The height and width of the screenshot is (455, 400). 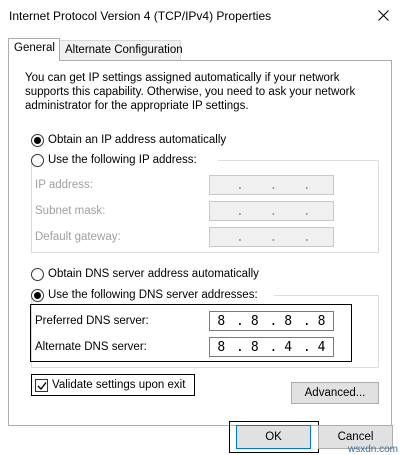 I want to click on alternate-dns-label: Alternate DNS server:, so click(x=91, y=347).